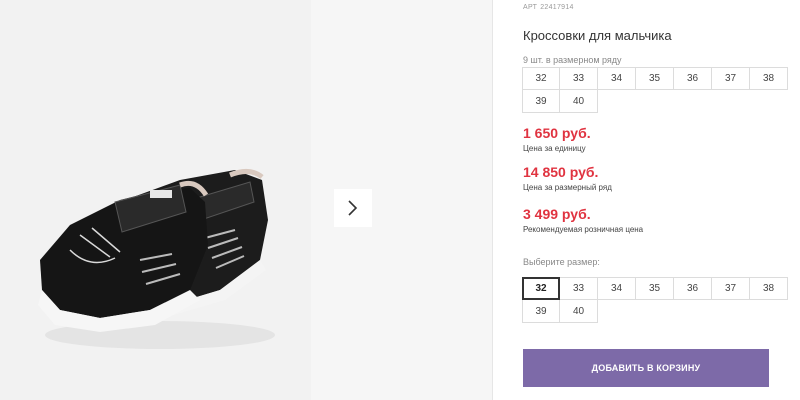  What do you see at coordinates (617, 288) in the screenshot?
I see `size-option-34: 34` at bounding box center [617, 288].